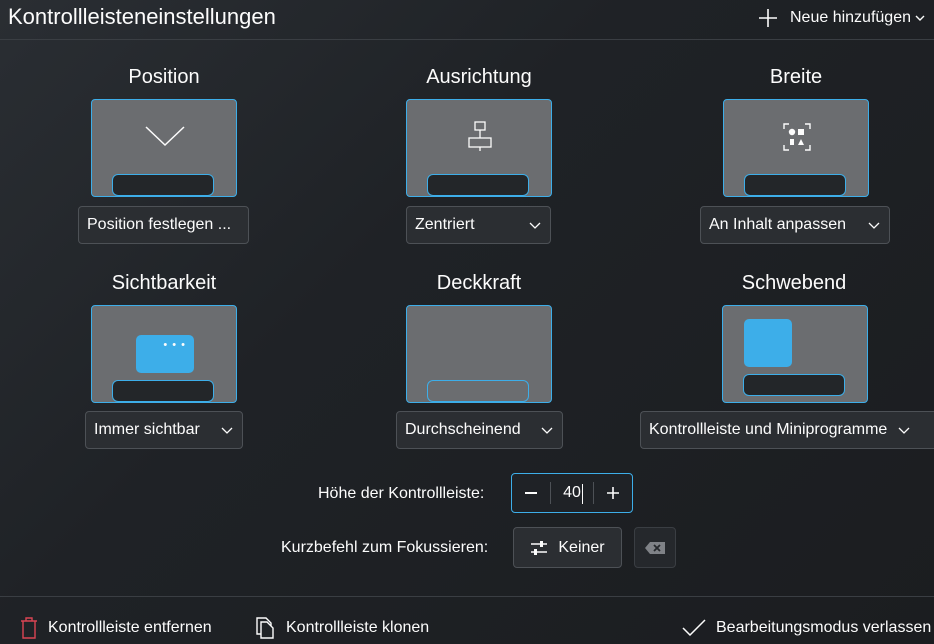 This screenshot has height=644, width=934. I want to click on opacity-select: Durchscheinend, so click(479, 430).